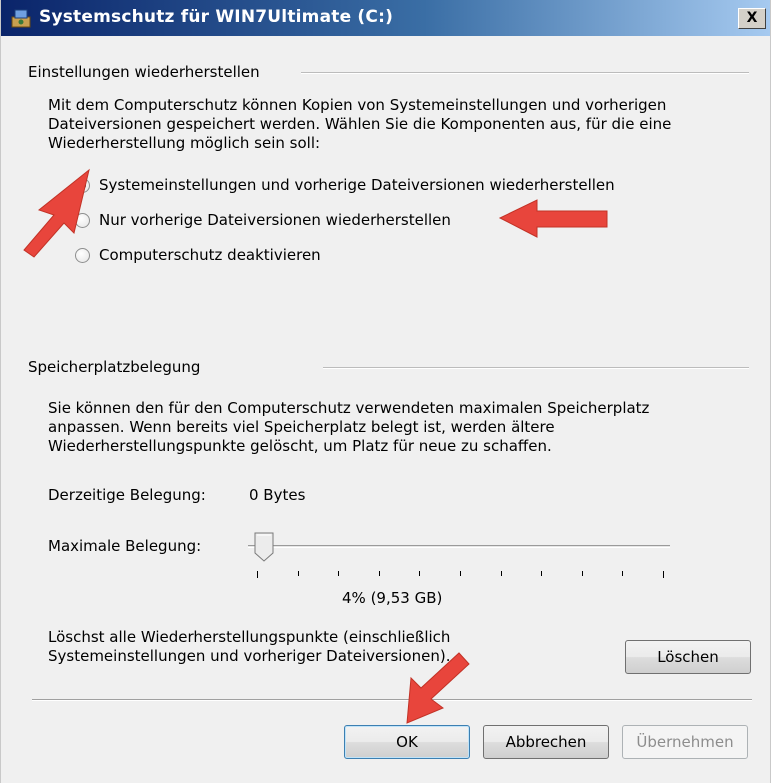  I want to click on radio-option-disable-protection: Computerschutz deaktivieren, so click(198, 255).